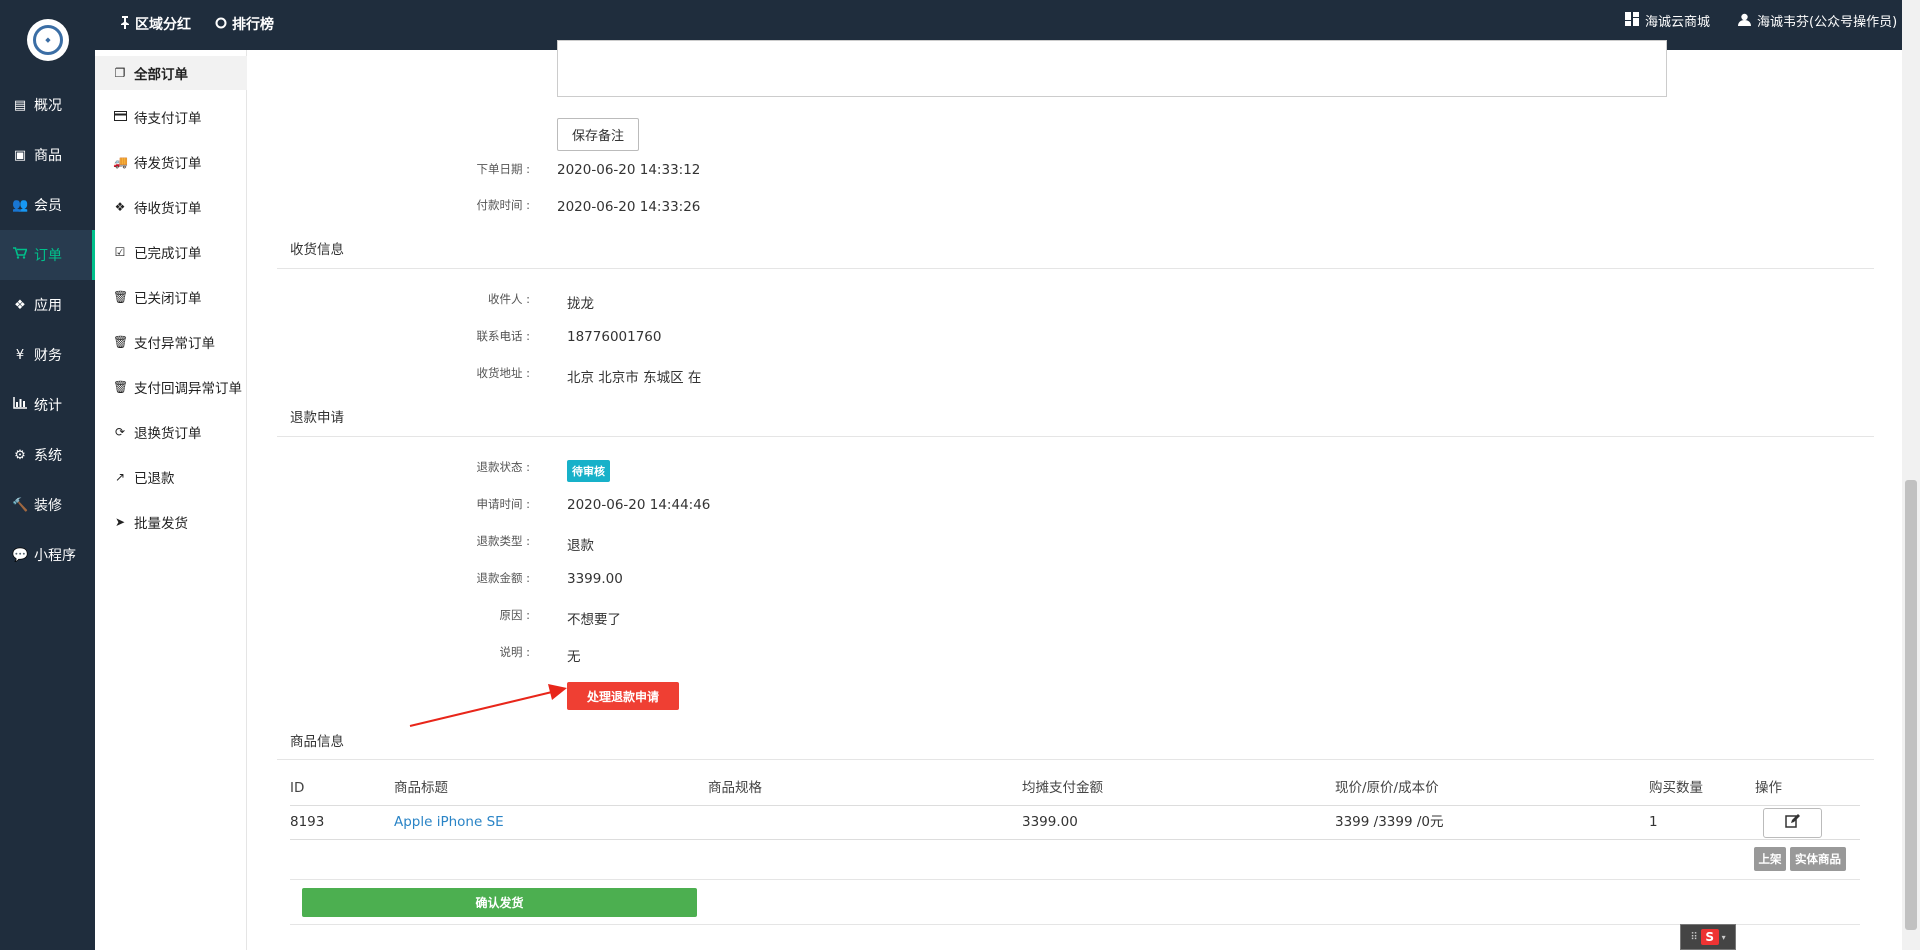 Image resolution: width=1920 pixels, height=950 pixels. I want to click on page-scrollbar, so click(1911, 475).